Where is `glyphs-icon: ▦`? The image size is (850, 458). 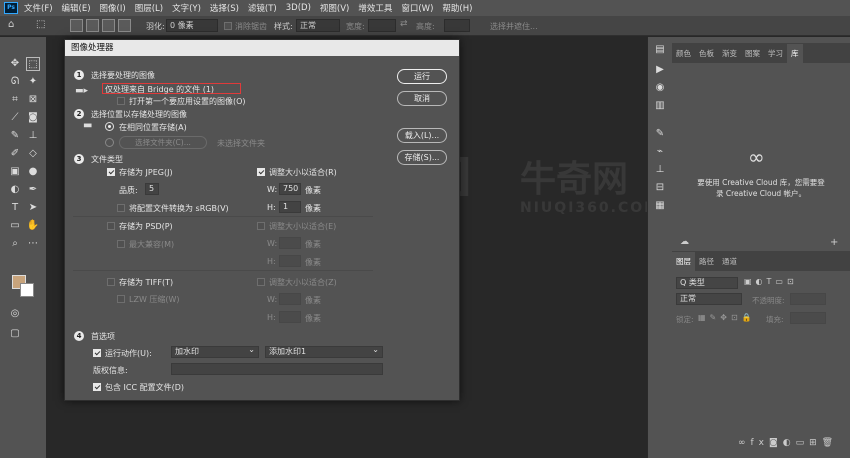
glyphs-icon: ▦ is located at coordinates (660, 206).